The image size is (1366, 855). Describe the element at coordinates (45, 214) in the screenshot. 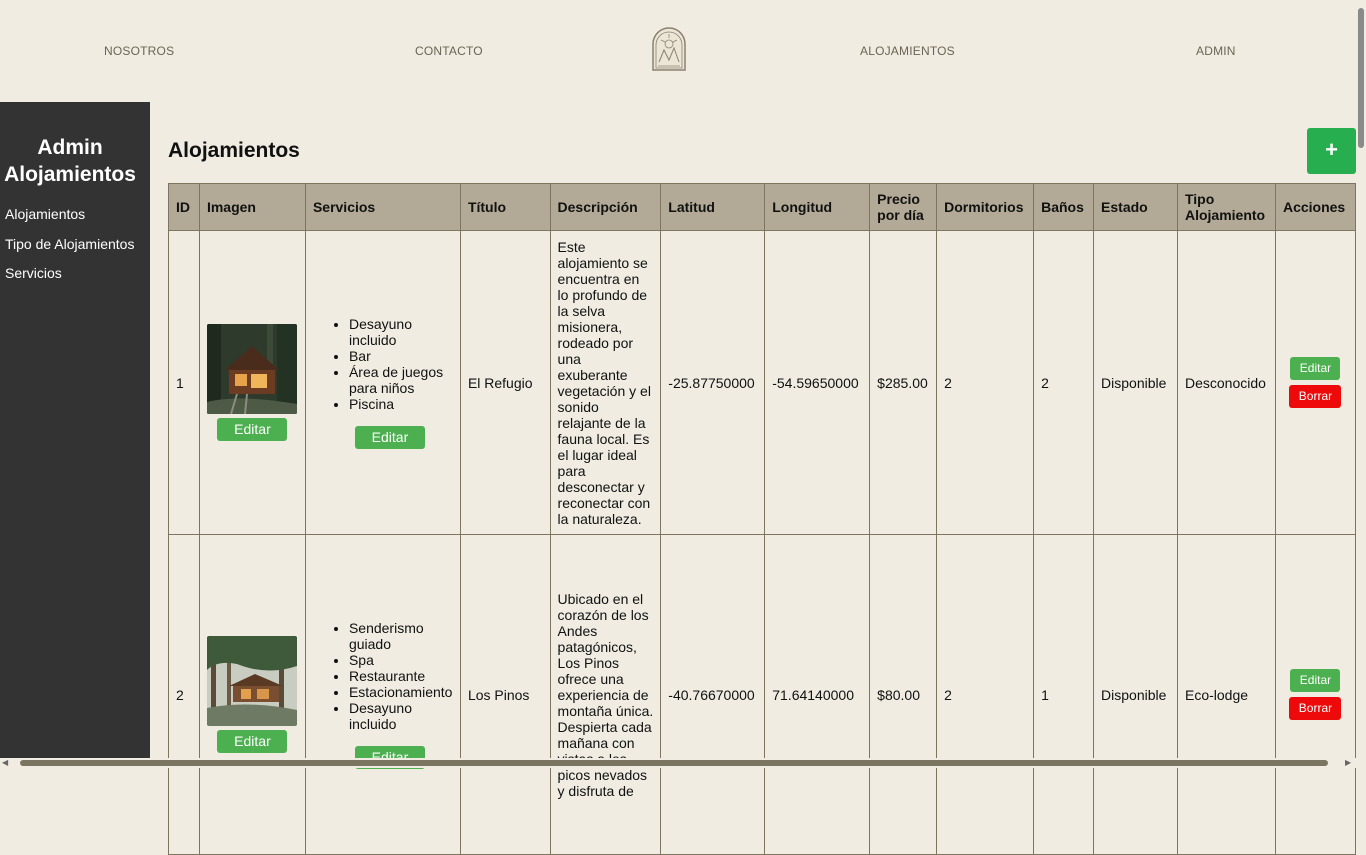

I see `sidebar-item-alojamientos: Alojamientos` at that location.